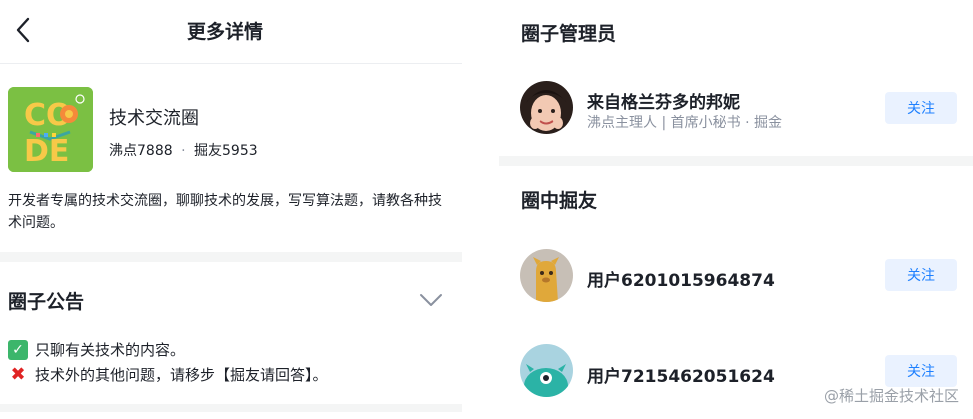 Image resolution: width=973 pixels, height=419 pixels. What do you see at coordinates (181, 375) in the screenshot?
I see `notice-line-text: 技术外的其他问题，请移步【掘友请回答】。` at bounding box center [181, 375].